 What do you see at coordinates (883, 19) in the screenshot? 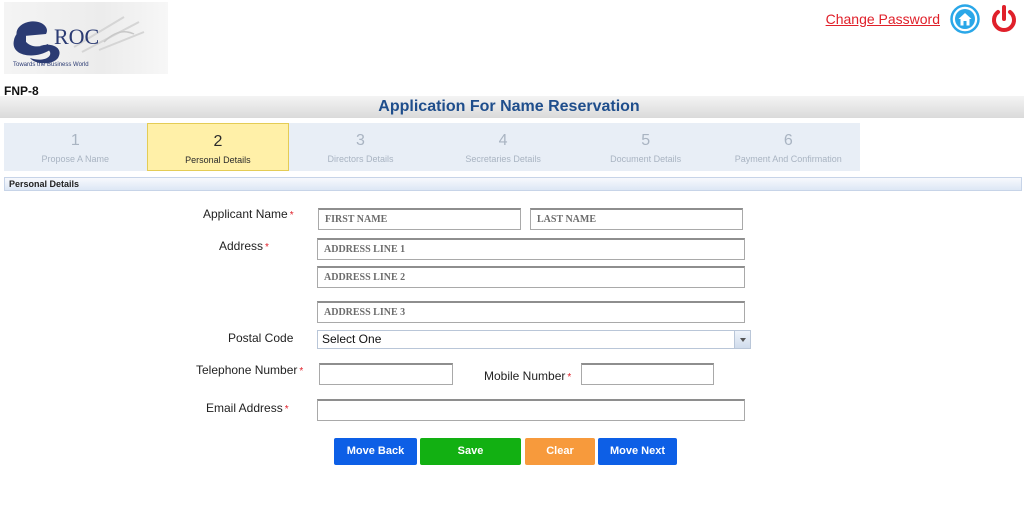
I see `change-password-link: Change Password` at bounding box center [883, 19].